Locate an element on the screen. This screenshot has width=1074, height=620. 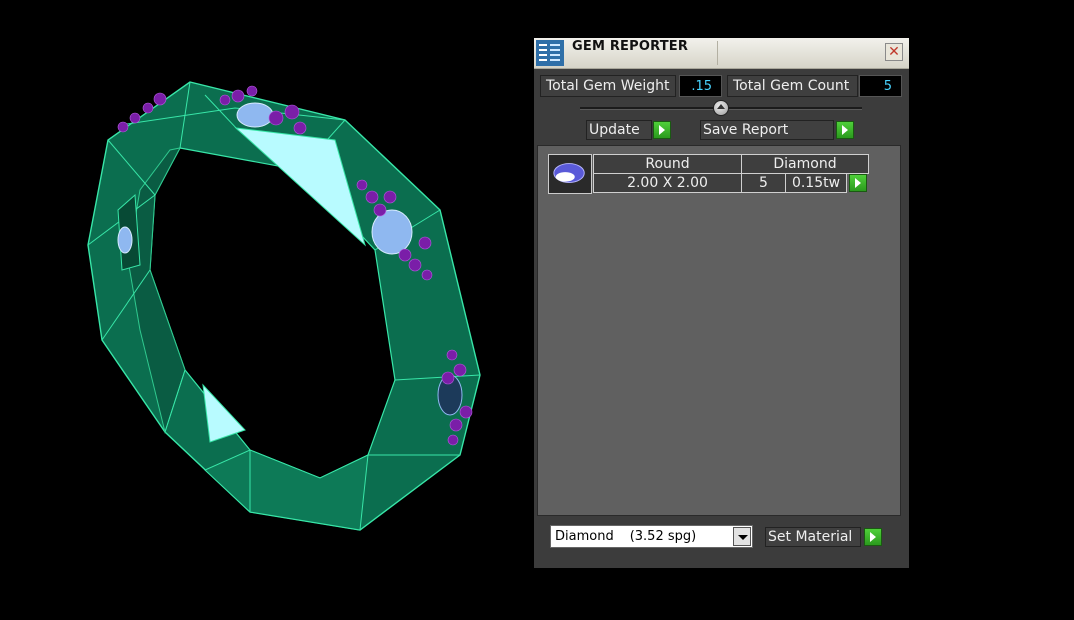
material-select: Diamond (3.52 spg) is located at coordinates (651, 536).